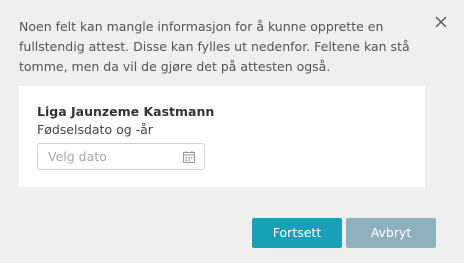  Describe the element at coordinates (126, 111) in the screenshot. I see `person-name: Liga Jaunzeme Kastmann` at that location.